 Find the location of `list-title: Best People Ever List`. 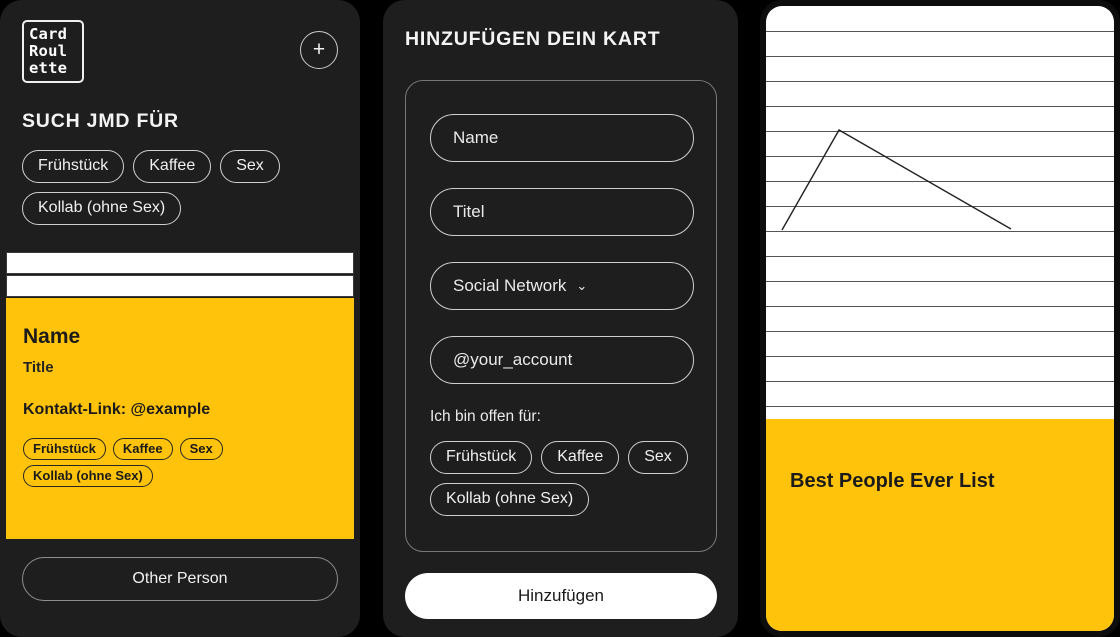

list-title: Best People Ever List is located at coordinates (892, 481).